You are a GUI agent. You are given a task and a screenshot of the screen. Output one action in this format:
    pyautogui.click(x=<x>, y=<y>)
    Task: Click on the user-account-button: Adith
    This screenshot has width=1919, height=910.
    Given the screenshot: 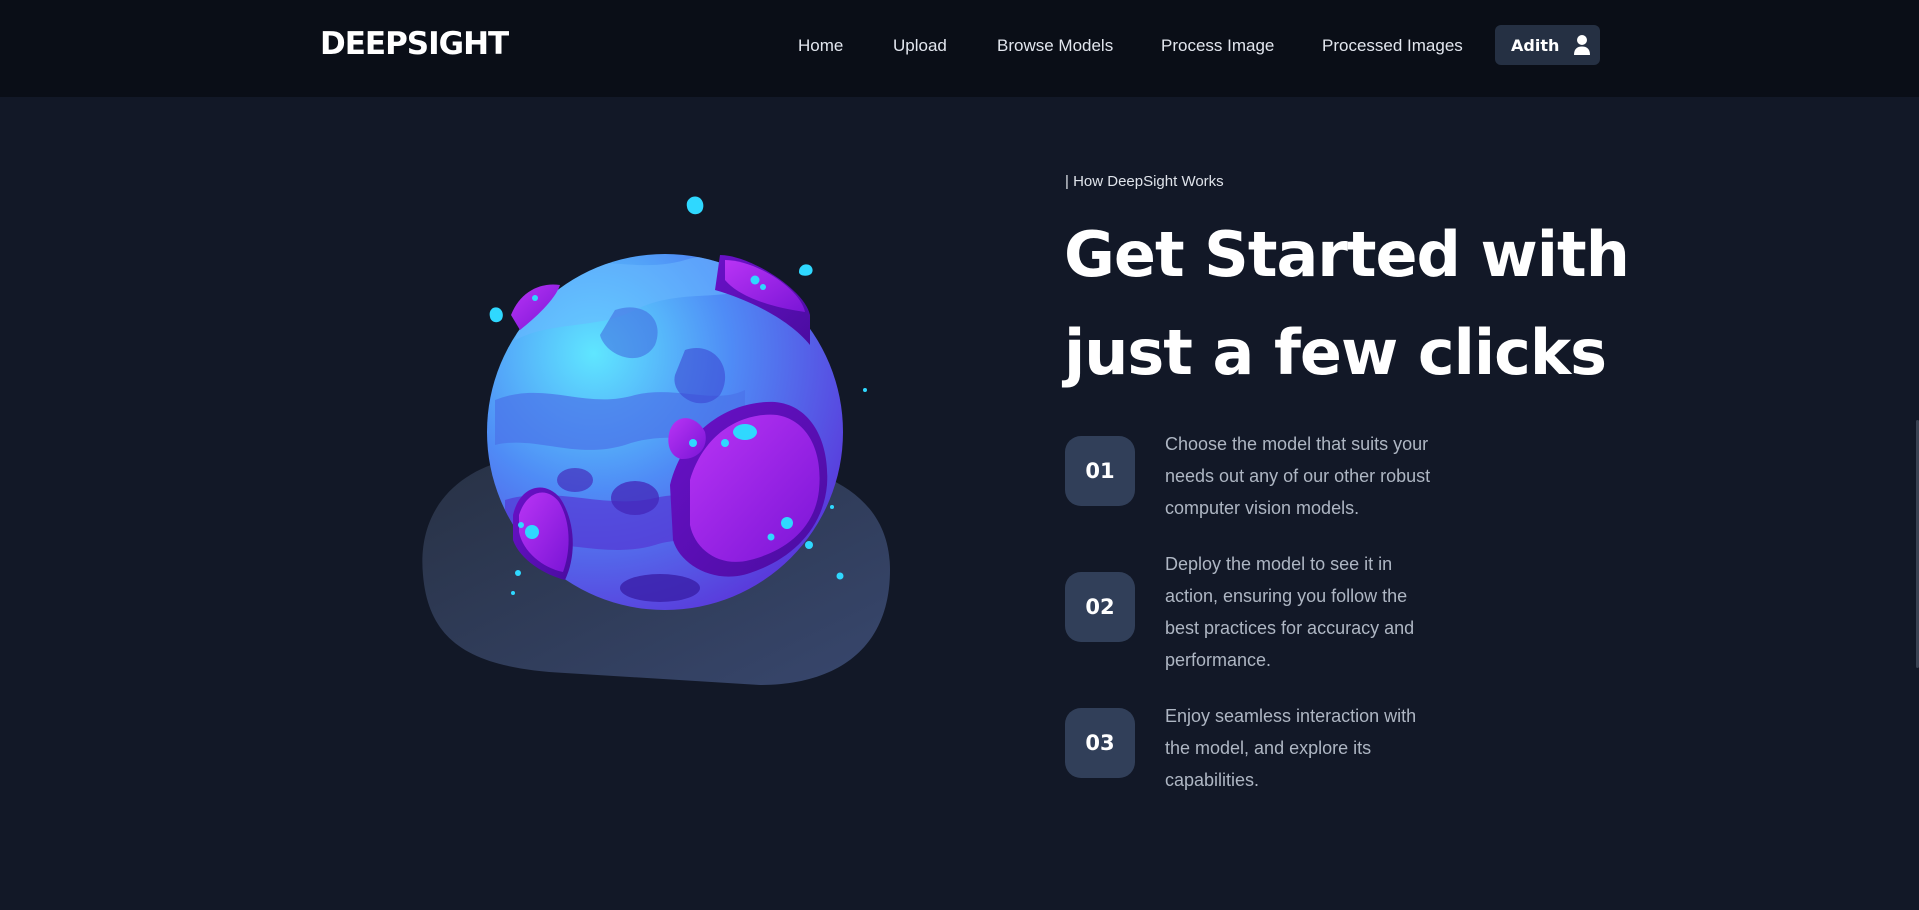 What is the action you would take?
    pyautogui.click(x=1547, y=45)
    